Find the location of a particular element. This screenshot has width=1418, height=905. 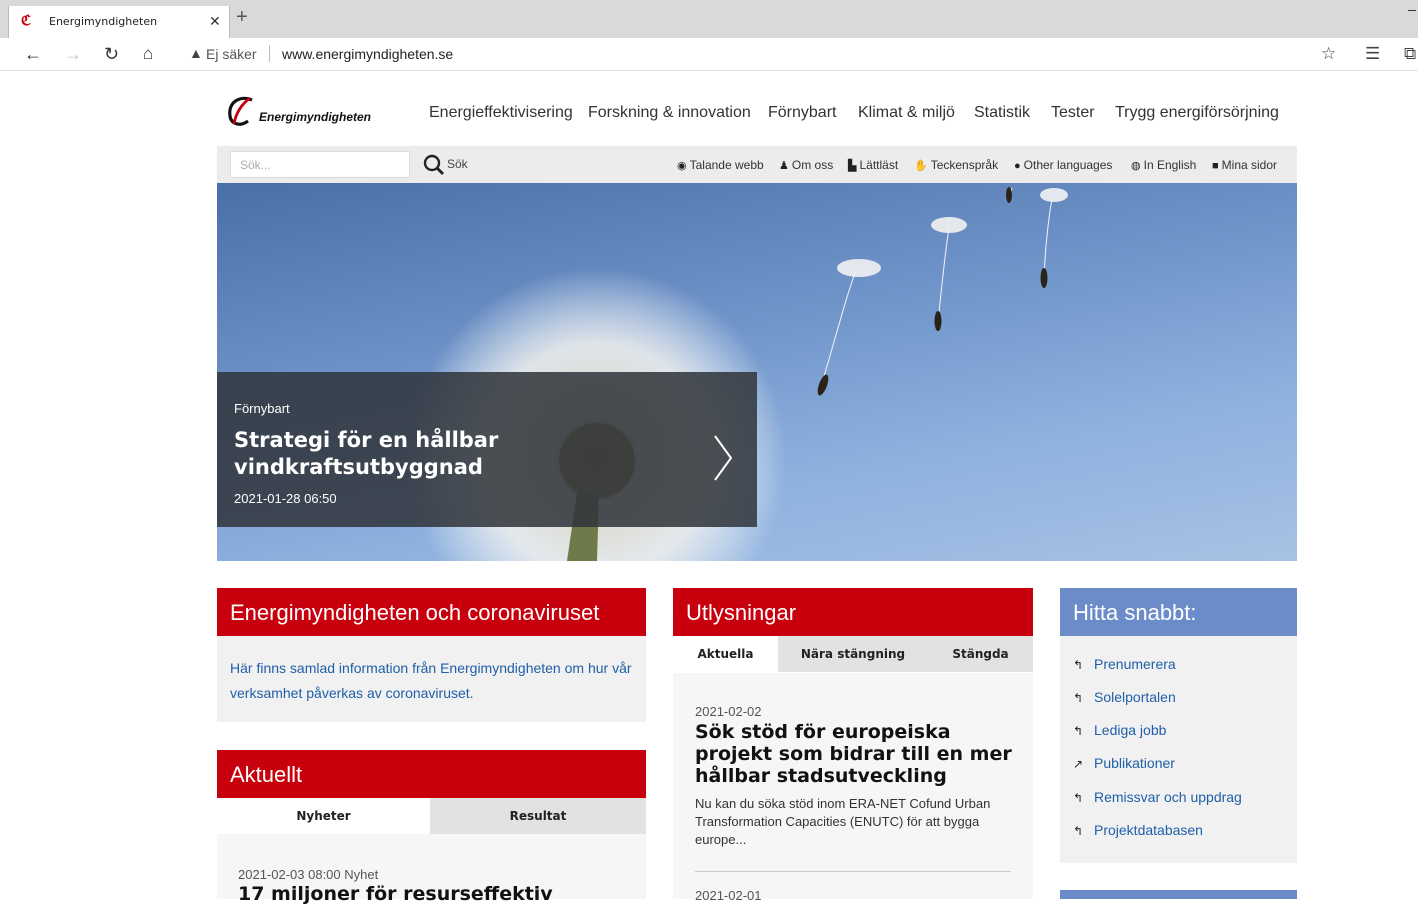

quick-link-label: Prenumerera is located at coordinates (1135, 664).